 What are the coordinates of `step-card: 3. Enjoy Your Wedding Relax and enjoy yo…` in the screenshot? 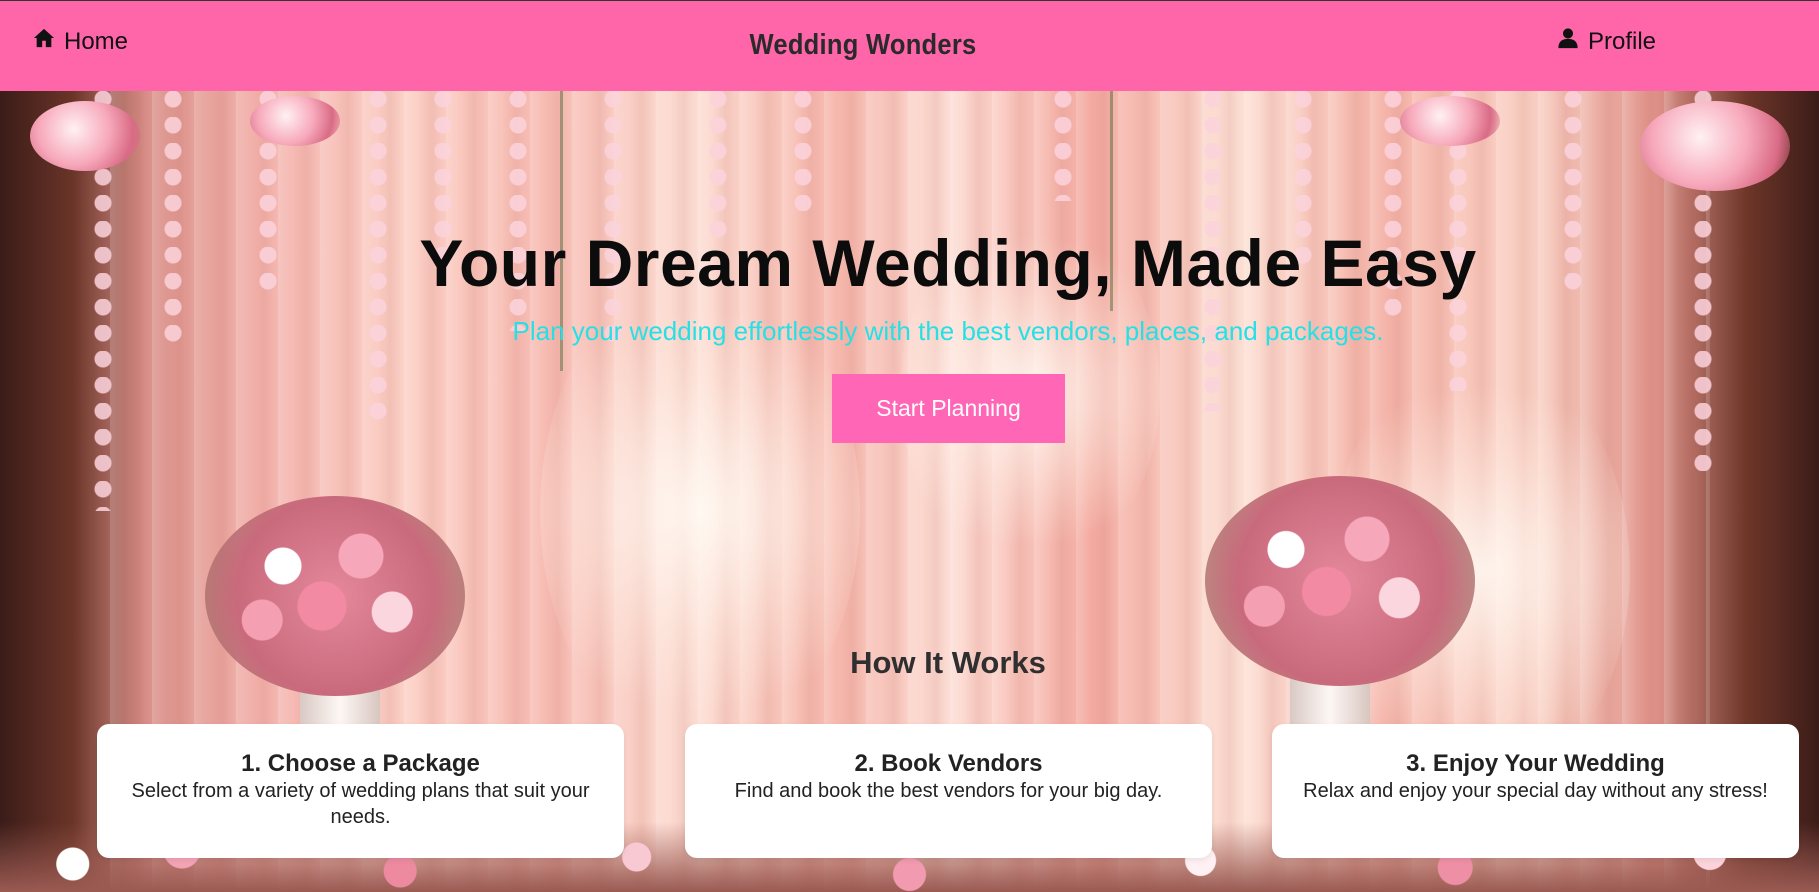 It's located at (1535, 791).